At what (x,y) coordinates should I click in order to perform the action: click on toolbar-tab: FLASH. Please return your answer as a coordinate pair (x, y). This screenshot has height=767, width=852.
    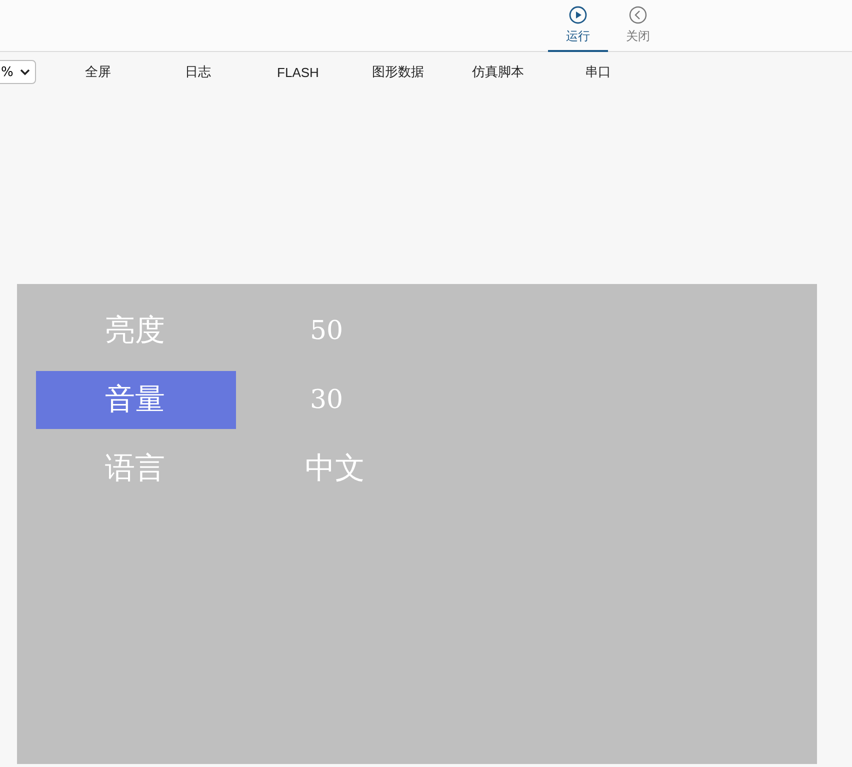
    Looking at the image, I should click on (298, 72).